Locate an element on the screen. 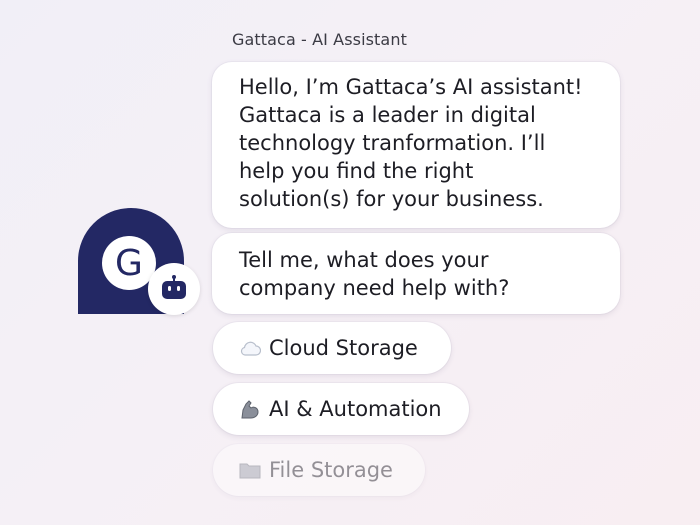 The height and width of the screenshot is (525, 700). option-file-storage-button: File Storage is located at coordinates (319, 470).